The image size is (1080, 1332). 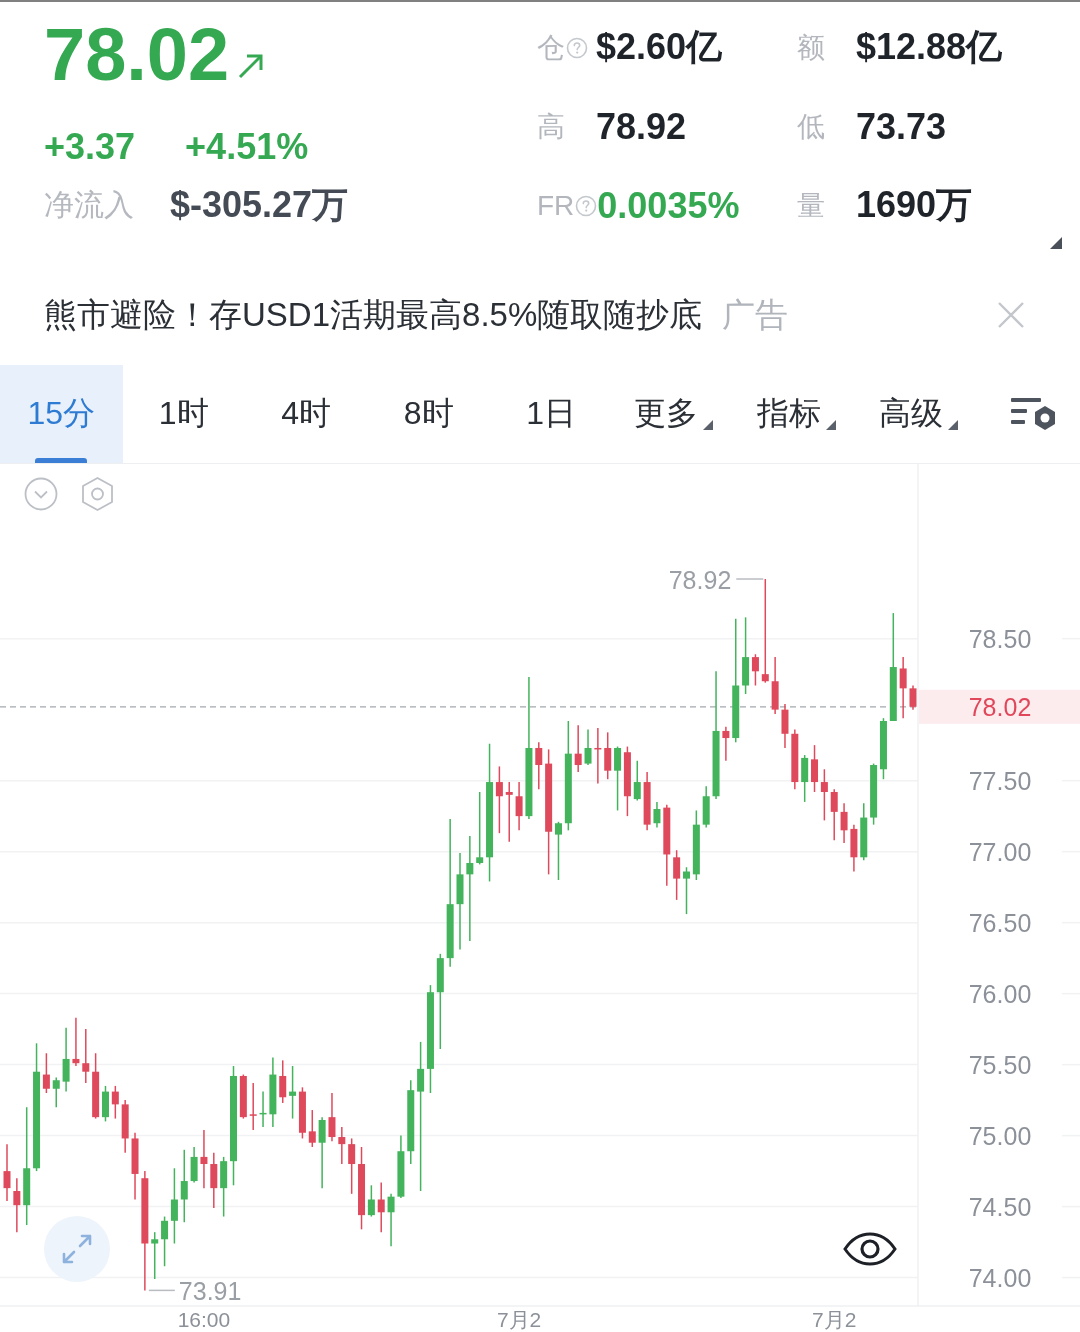 I want to click on current-price-tag: 78.02, so click(x=999, y=706).